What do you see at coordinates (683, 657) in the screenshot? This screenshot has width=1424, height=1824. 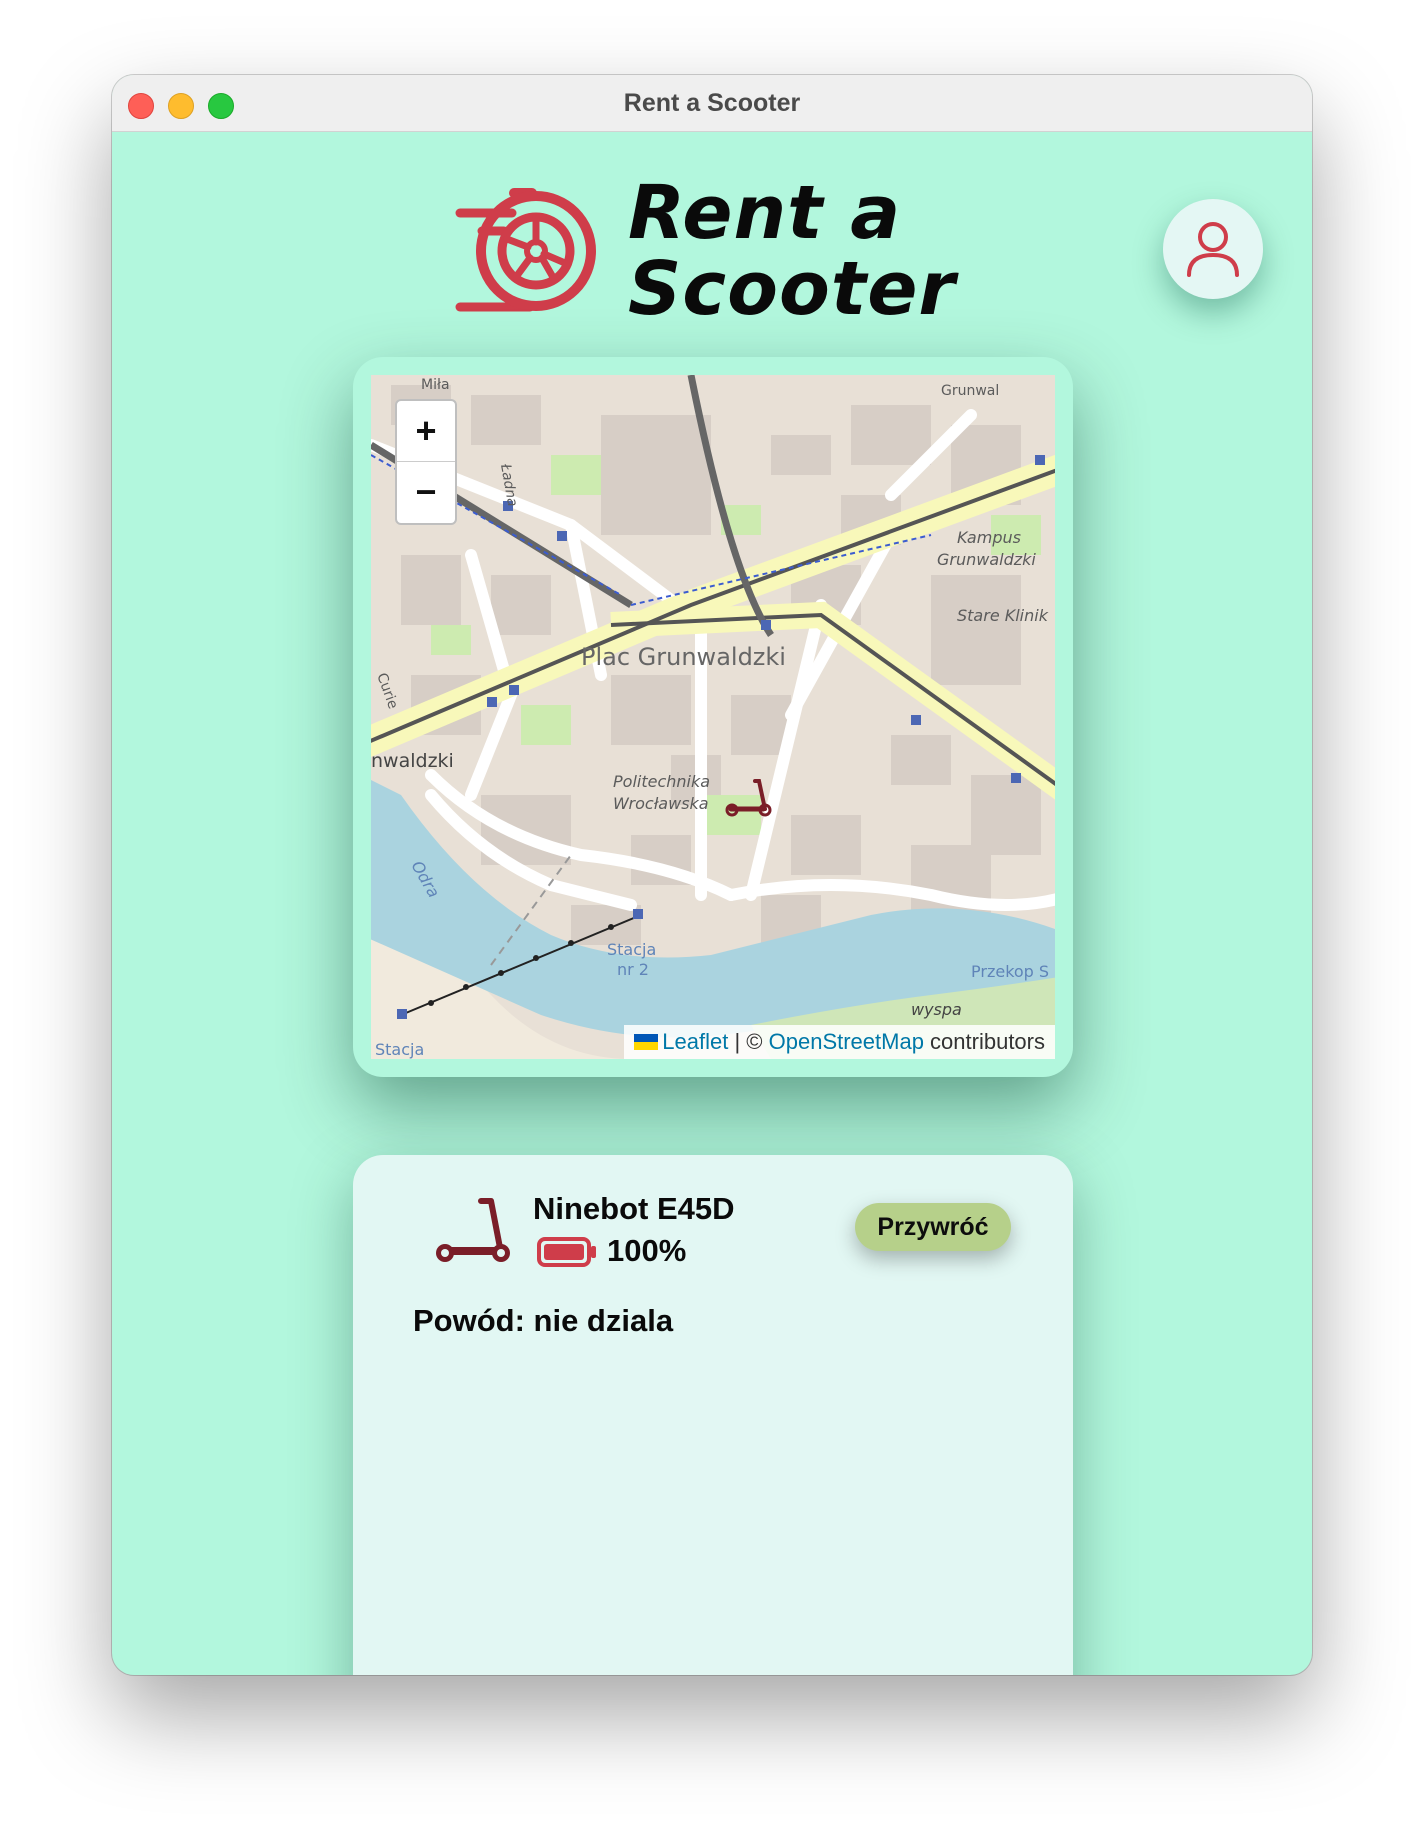 I see `map-label-plac: Plac Grunwaldzki` at bounding box center [683, 657].